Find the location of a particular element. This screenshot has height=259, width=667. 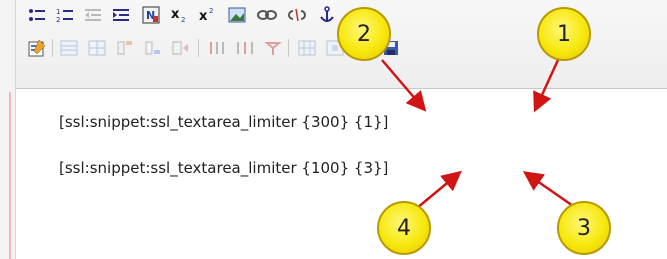

outdent-icon is located at coordinates (93, 15).